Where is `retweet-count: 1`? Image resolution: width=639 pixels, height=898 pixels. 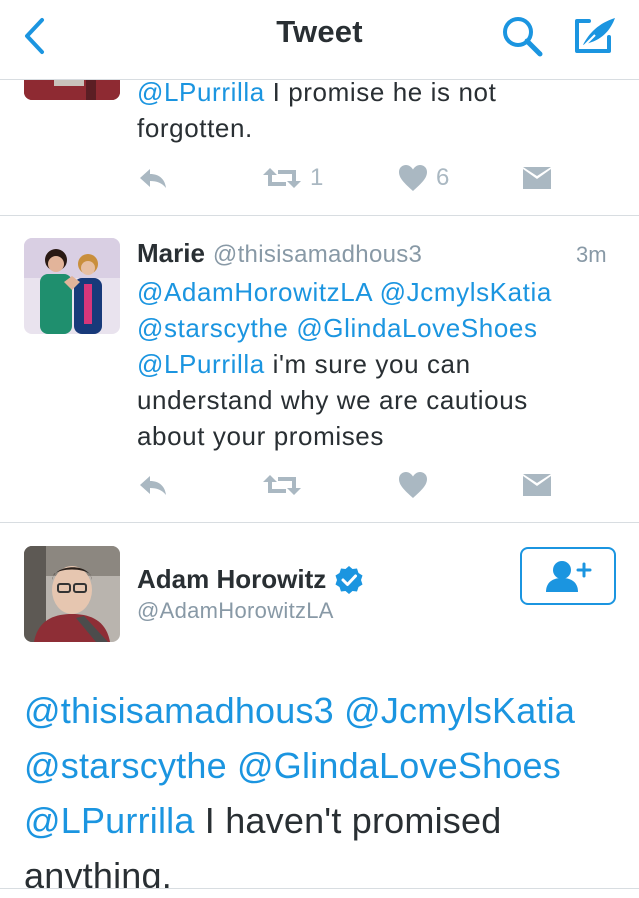 retweet-count: 1 is located at coordinates (317, 177).